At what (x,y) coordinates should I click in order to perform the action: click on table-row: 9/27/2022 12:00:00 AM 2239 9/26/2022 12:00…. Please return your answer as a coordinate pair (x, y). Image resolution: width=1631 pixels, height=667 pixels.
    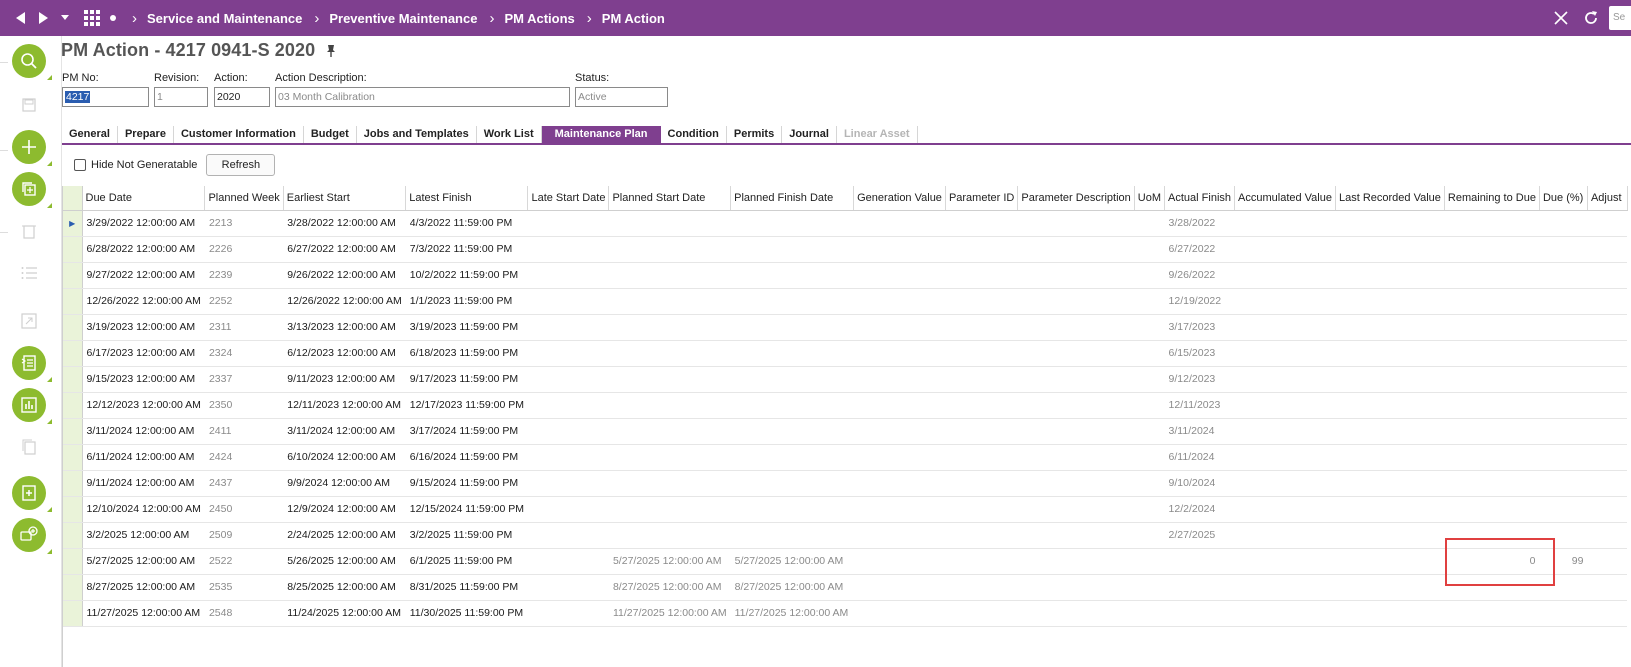
    Looking at the image, I should click on (845, 275).